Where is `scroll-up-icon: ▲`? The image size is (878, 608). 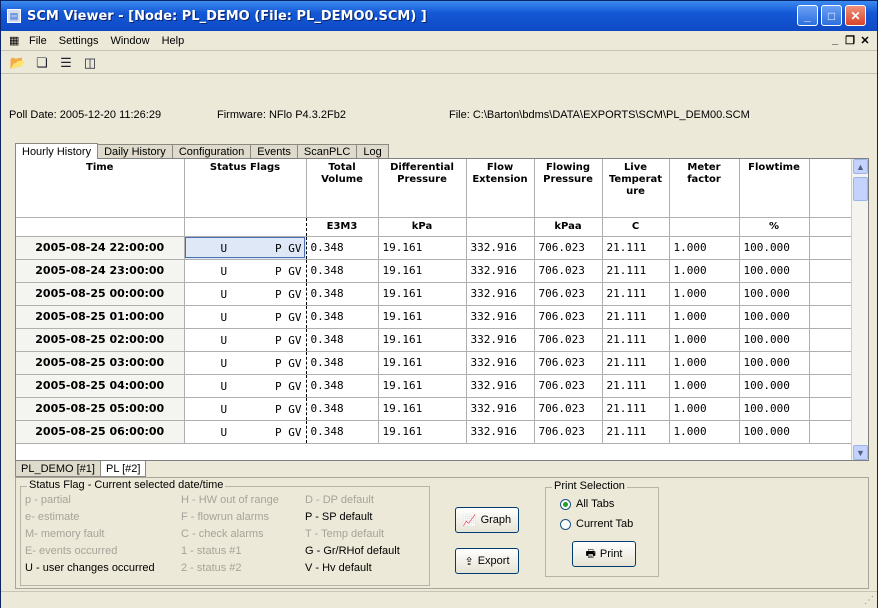 scroll-up-icon: ▲ is located at coordinates (860, 166).